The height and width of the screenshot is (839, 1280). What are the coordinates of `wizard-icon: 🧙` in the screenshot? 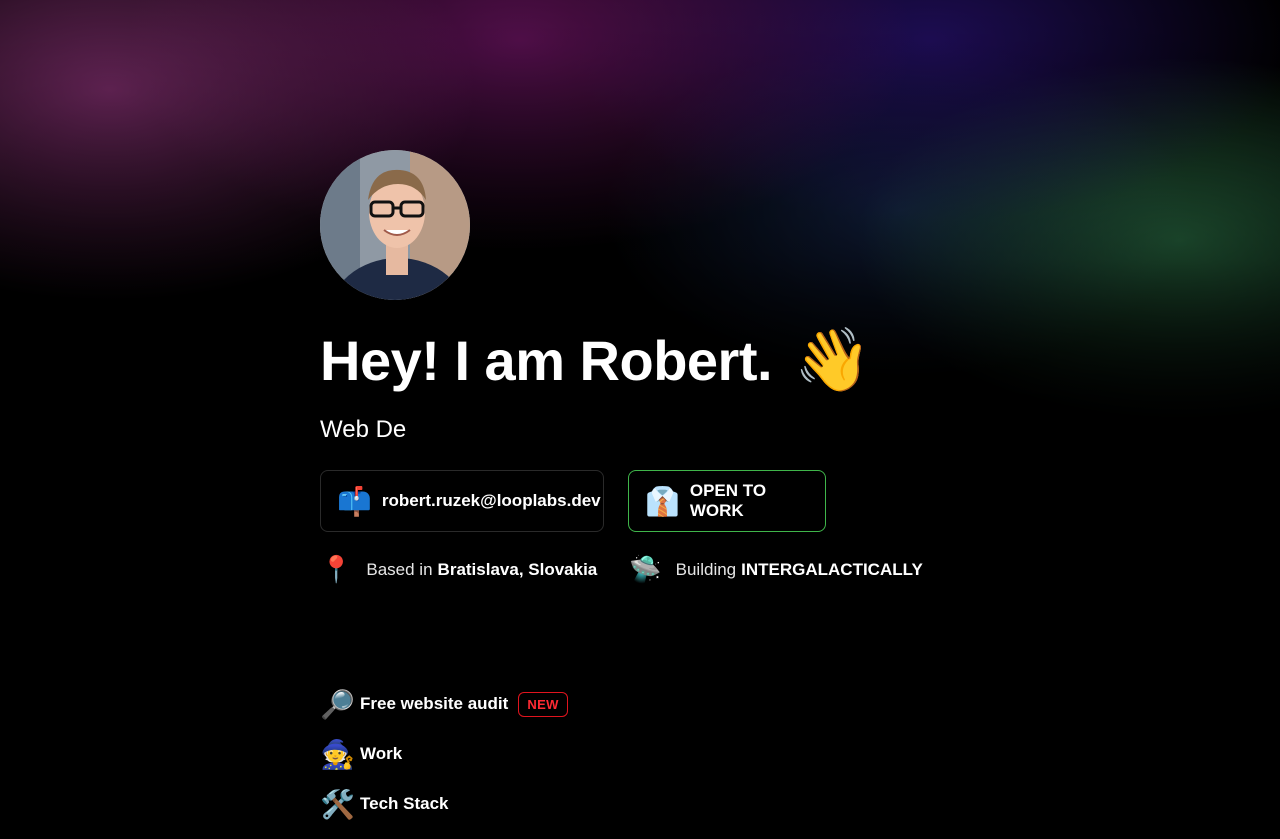 It's located at (337, 754).